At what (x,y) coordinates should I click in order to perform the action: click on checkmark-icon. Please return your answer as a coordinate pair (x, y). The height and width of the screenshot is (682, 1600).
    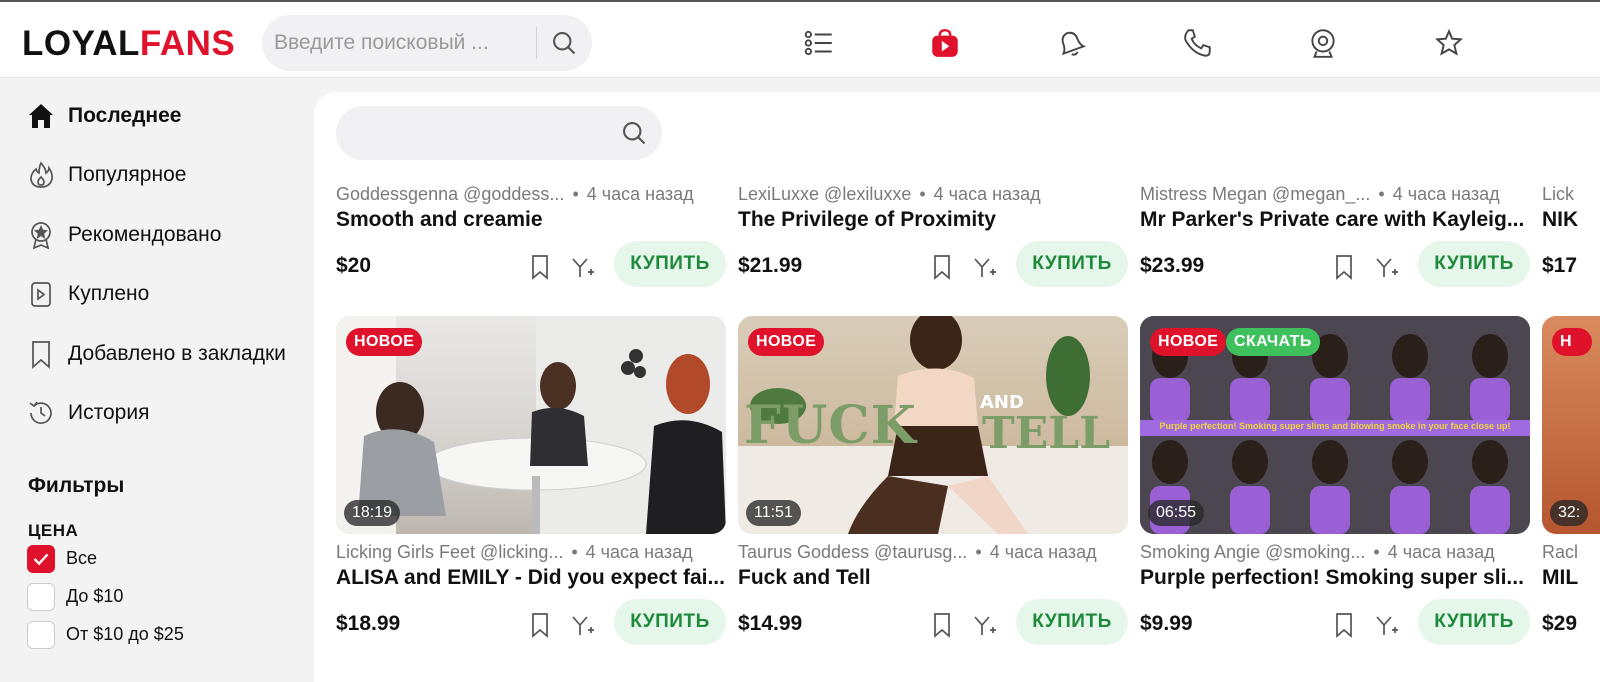
    Looking at the image, I should click on (41, 559).